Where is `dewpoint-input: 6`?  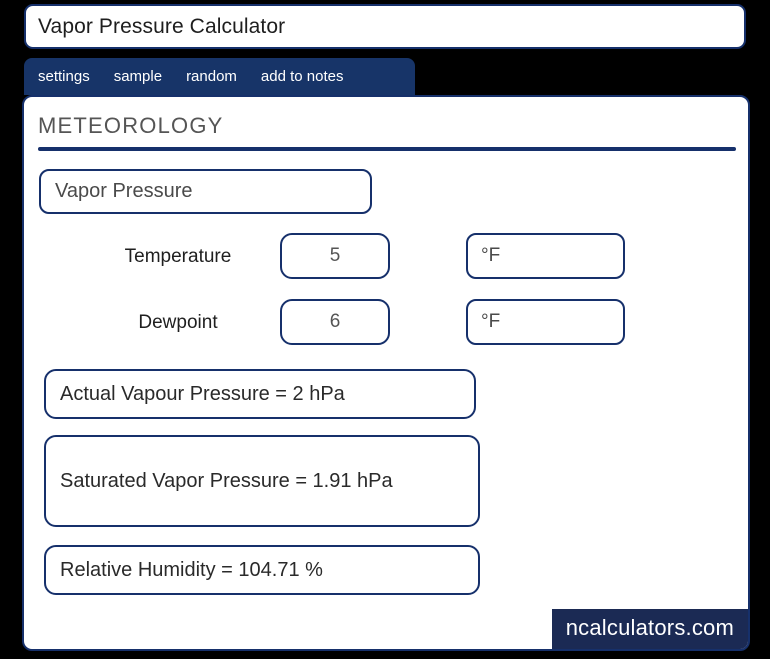 dewpoint-input: 6 is located at coordinates (335, 322).